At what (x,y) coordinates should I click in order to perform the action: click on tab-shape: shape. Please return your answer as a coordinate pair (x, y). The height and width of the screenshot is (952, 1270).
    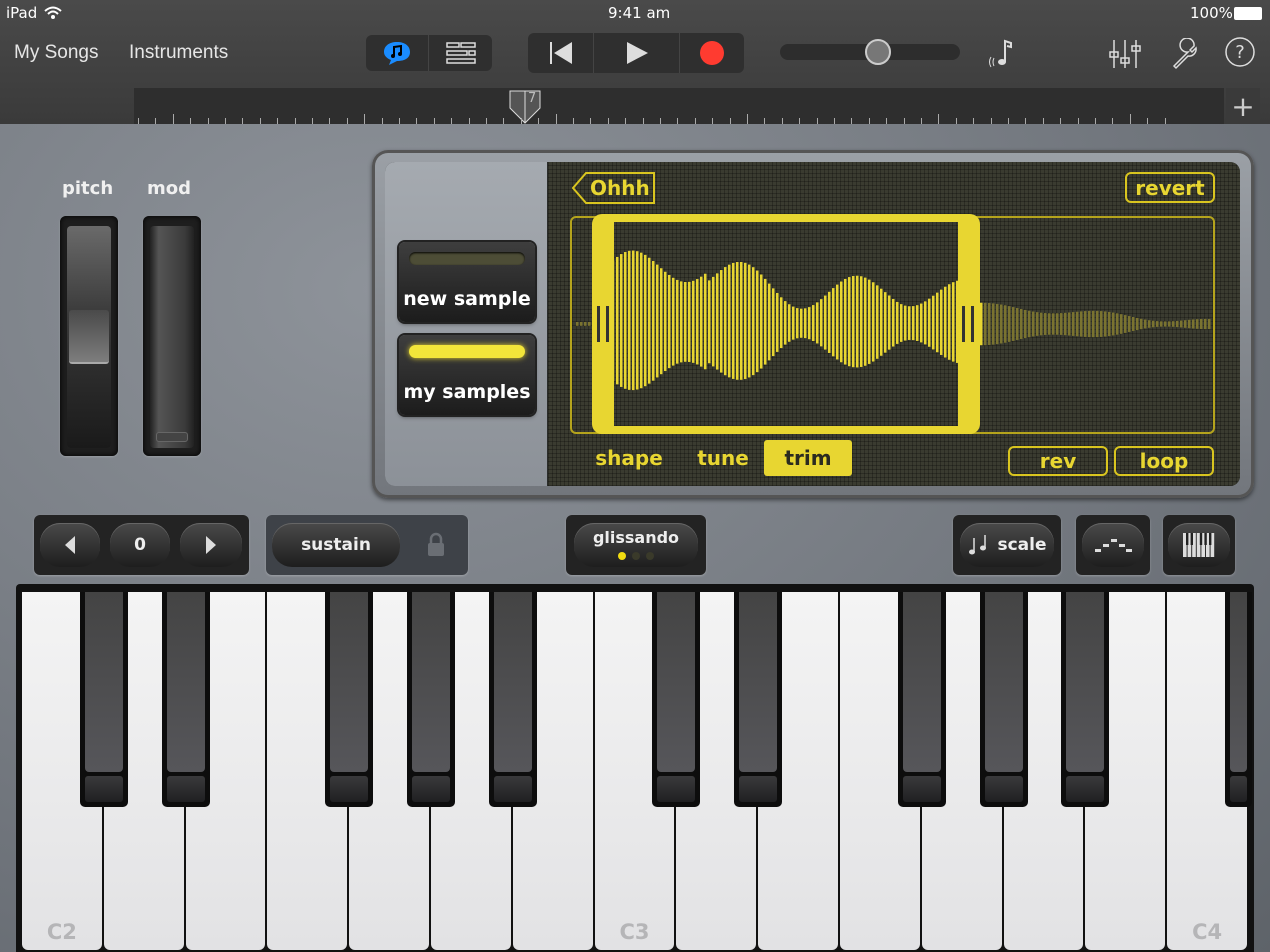
    Looking at the image, I should click on (629, 458).